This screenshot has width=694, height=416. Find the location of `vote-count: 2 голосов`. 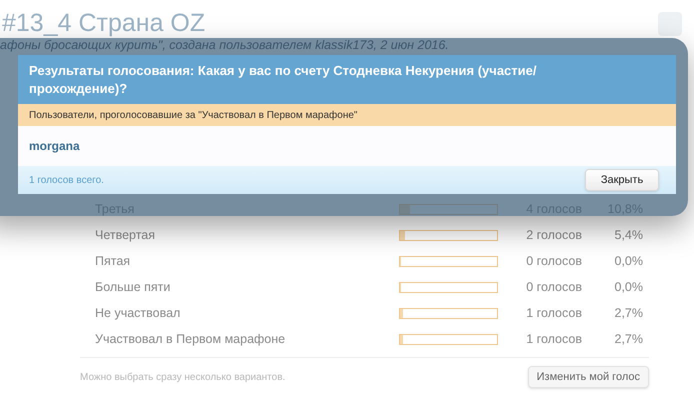

vote-count: 2 голосов is located at coordinates (553, 235).